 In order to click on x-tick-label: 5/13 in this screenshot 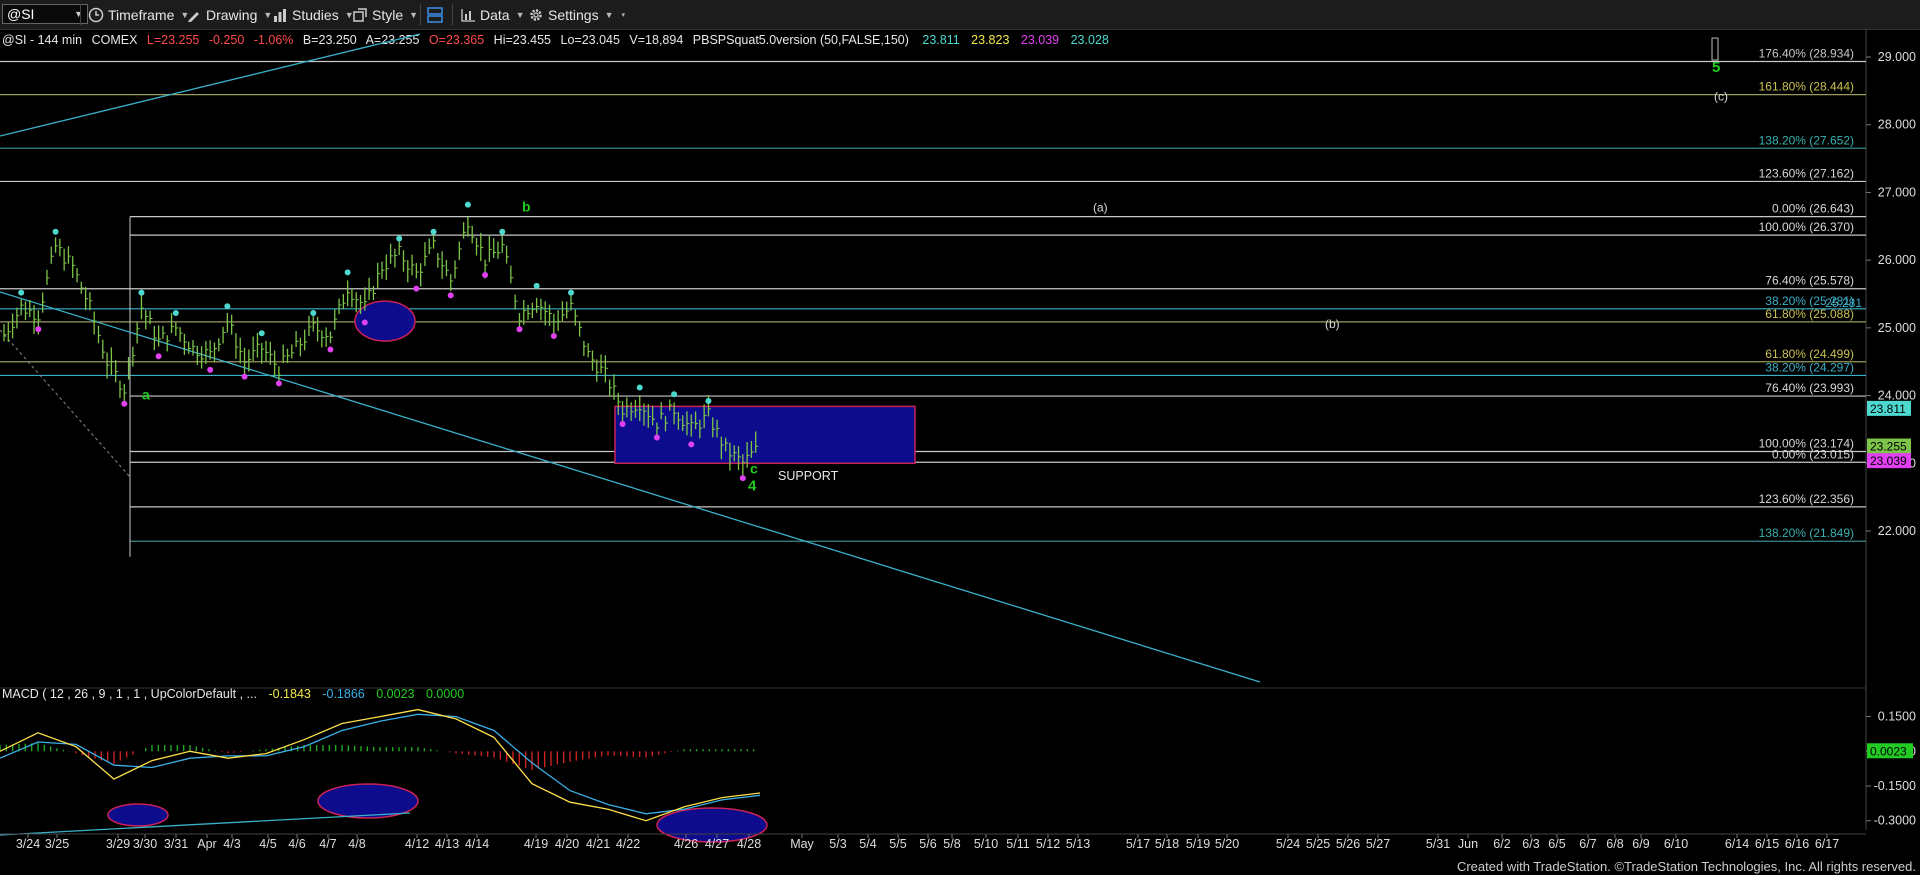, I will do `click(1078, 844)`.